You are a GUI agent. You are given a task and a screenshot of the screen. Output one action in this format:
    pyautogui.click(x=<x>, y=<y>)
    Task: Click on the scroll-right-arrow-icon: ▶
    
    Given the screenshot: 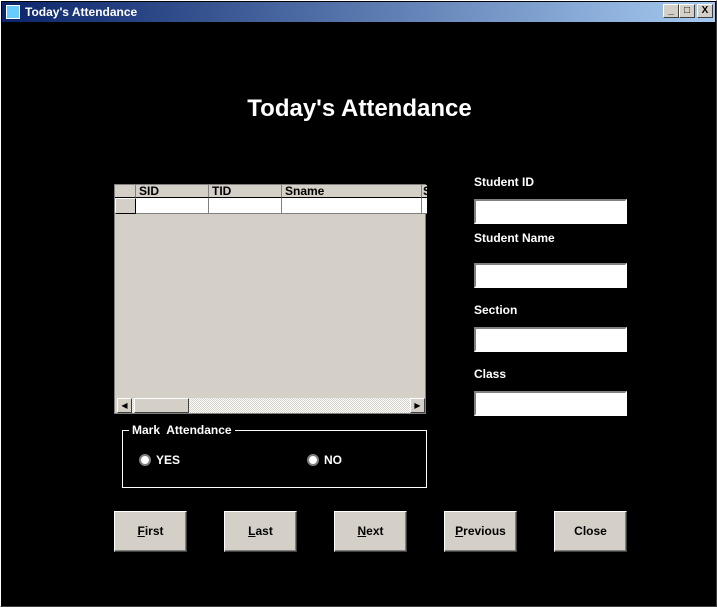 What is the action you would take?
    pyautogui.click(x=417, y=405)
    